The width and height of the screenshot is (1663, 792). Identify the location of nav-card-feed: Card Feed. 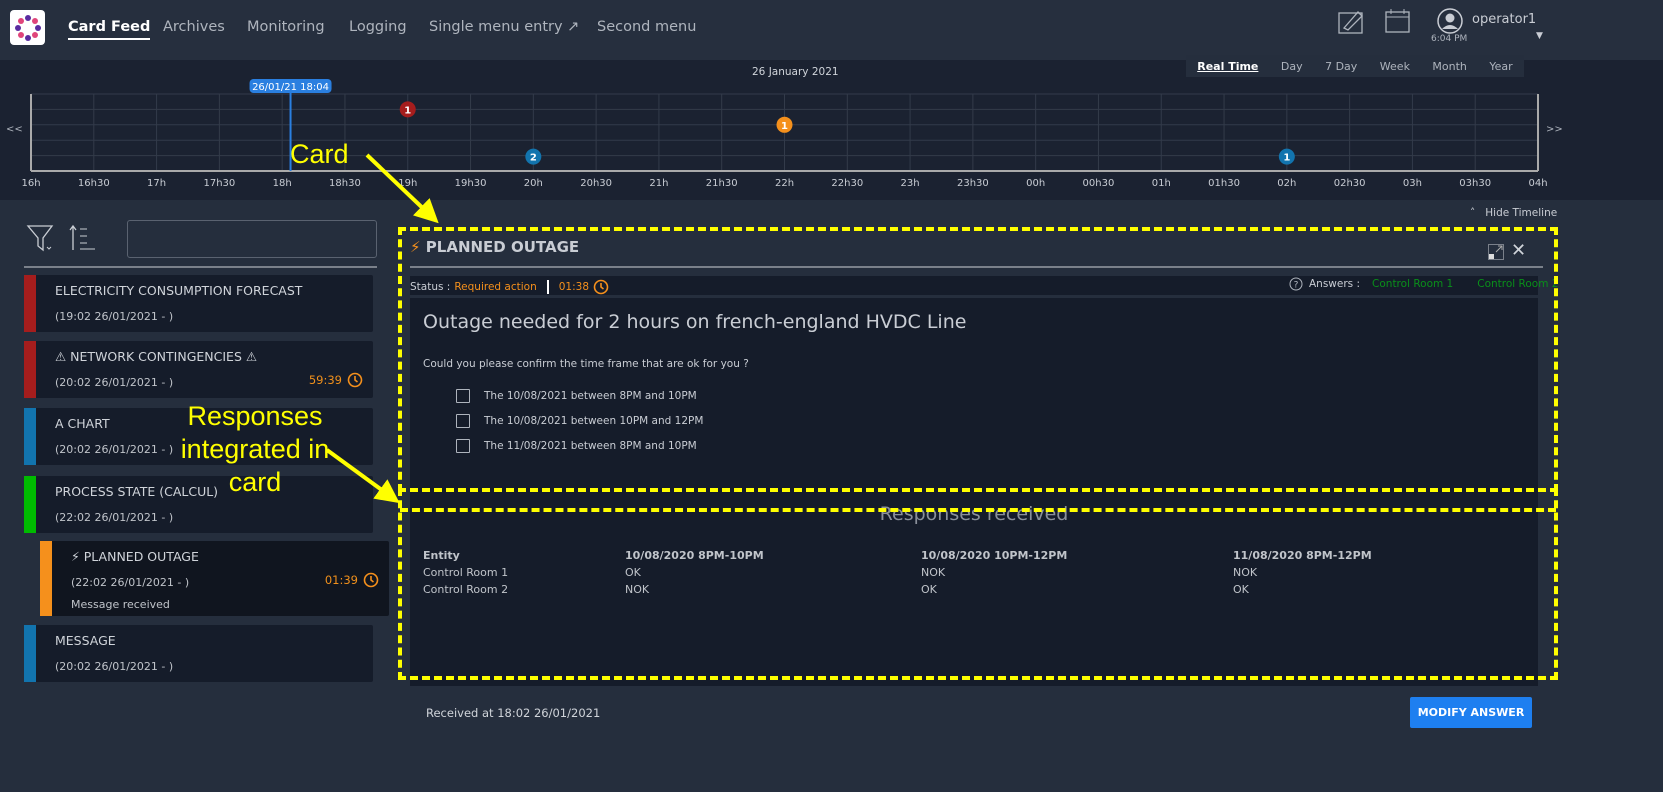
(109, 29).